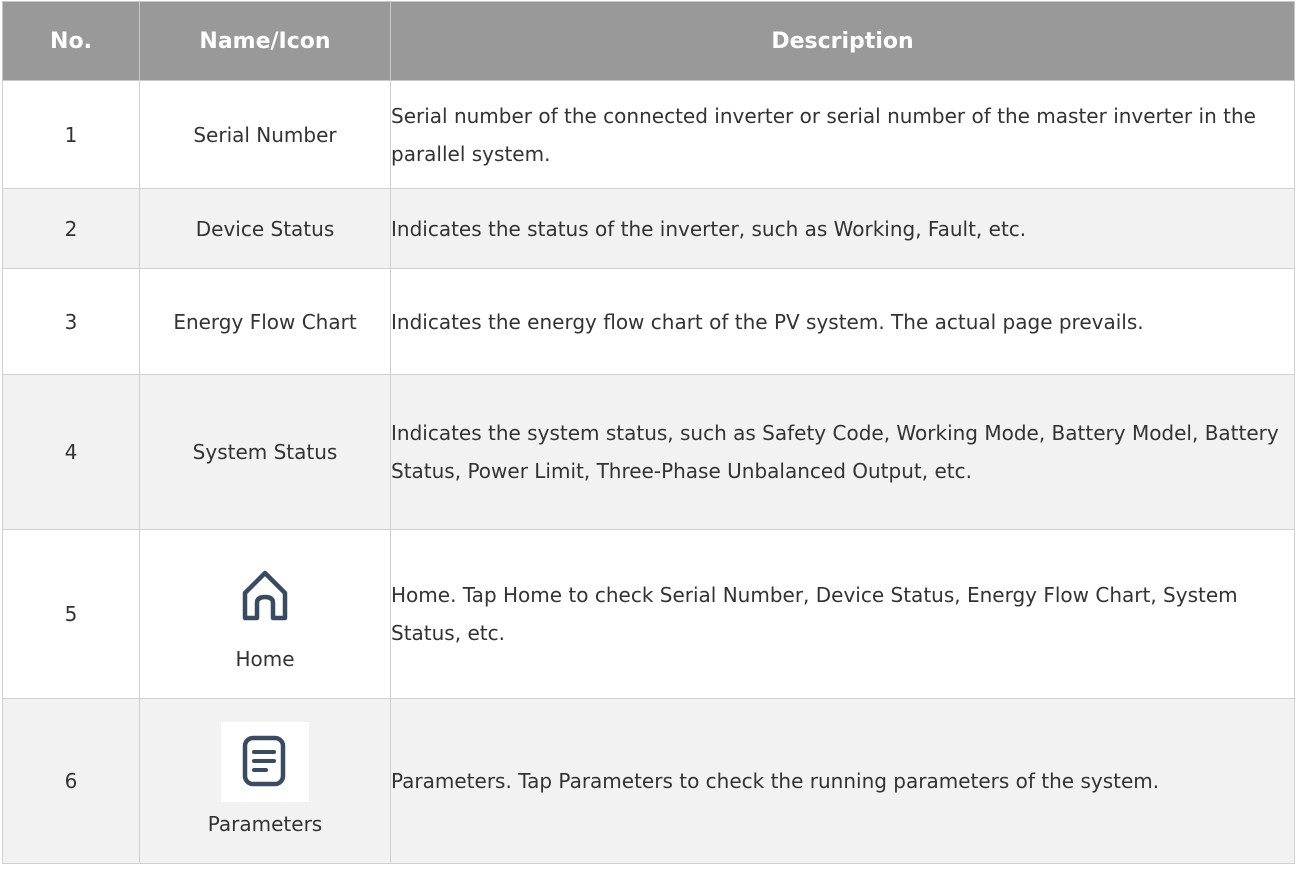  Describe the element at coordinates (71, 614) in the screenshot. I see `row-number: 5` at that location.